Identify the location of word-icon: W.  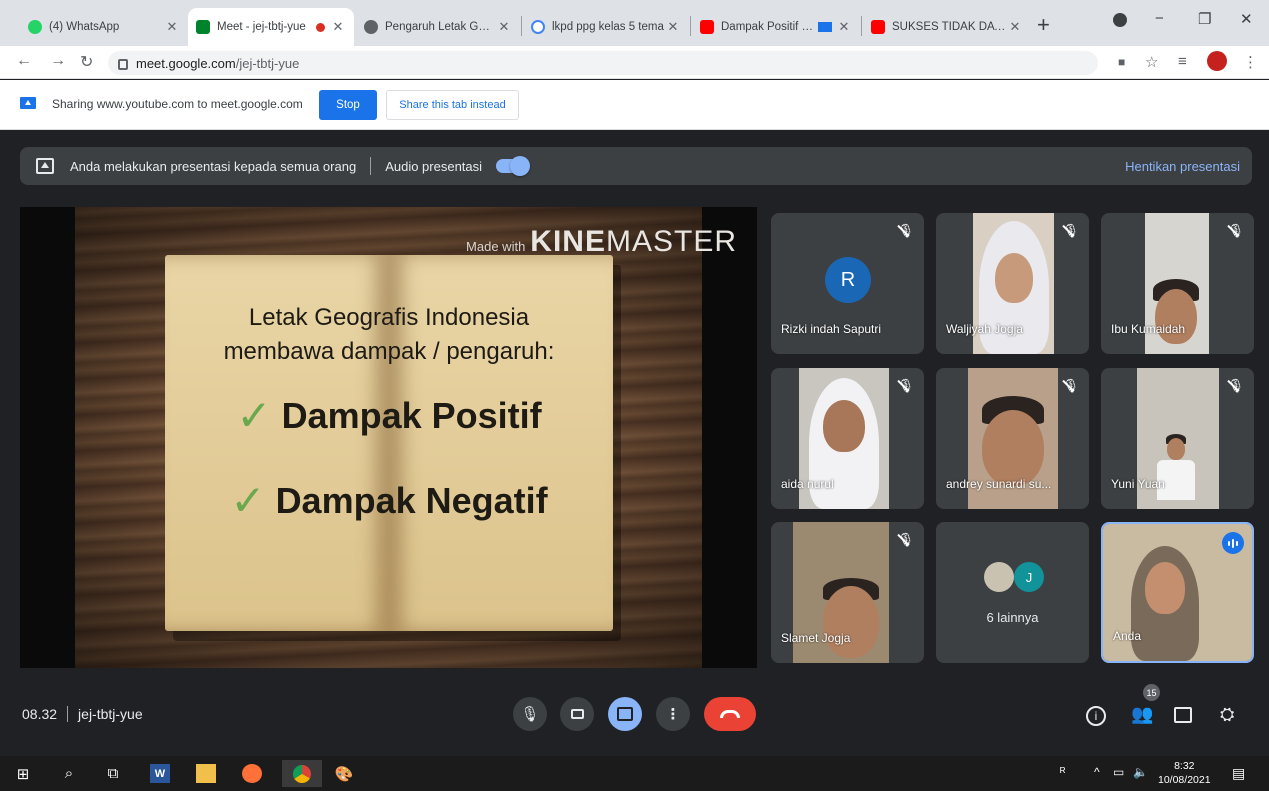
(160, 773).